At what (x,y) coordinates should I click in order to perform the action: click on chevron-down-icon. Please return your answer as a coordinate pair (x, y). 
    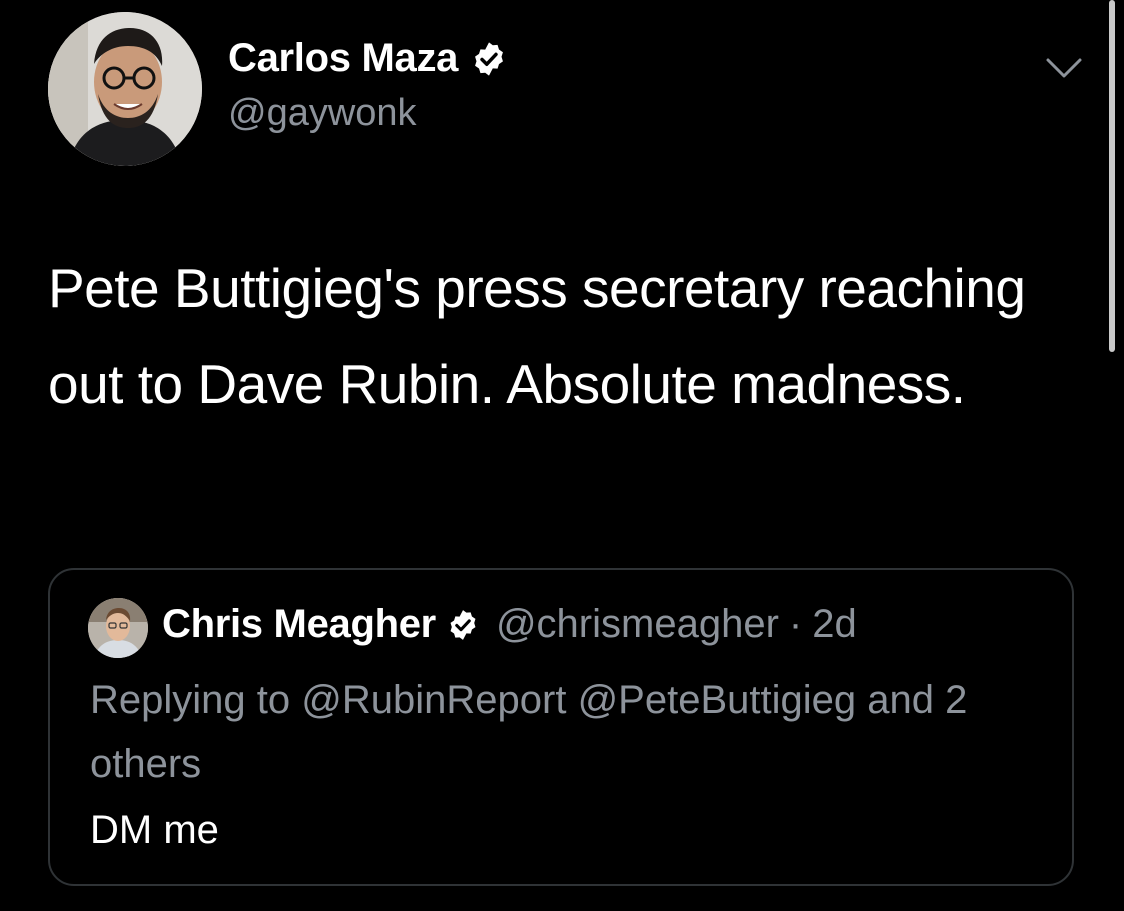
    Looking at the image, I should click on (1064, 68).